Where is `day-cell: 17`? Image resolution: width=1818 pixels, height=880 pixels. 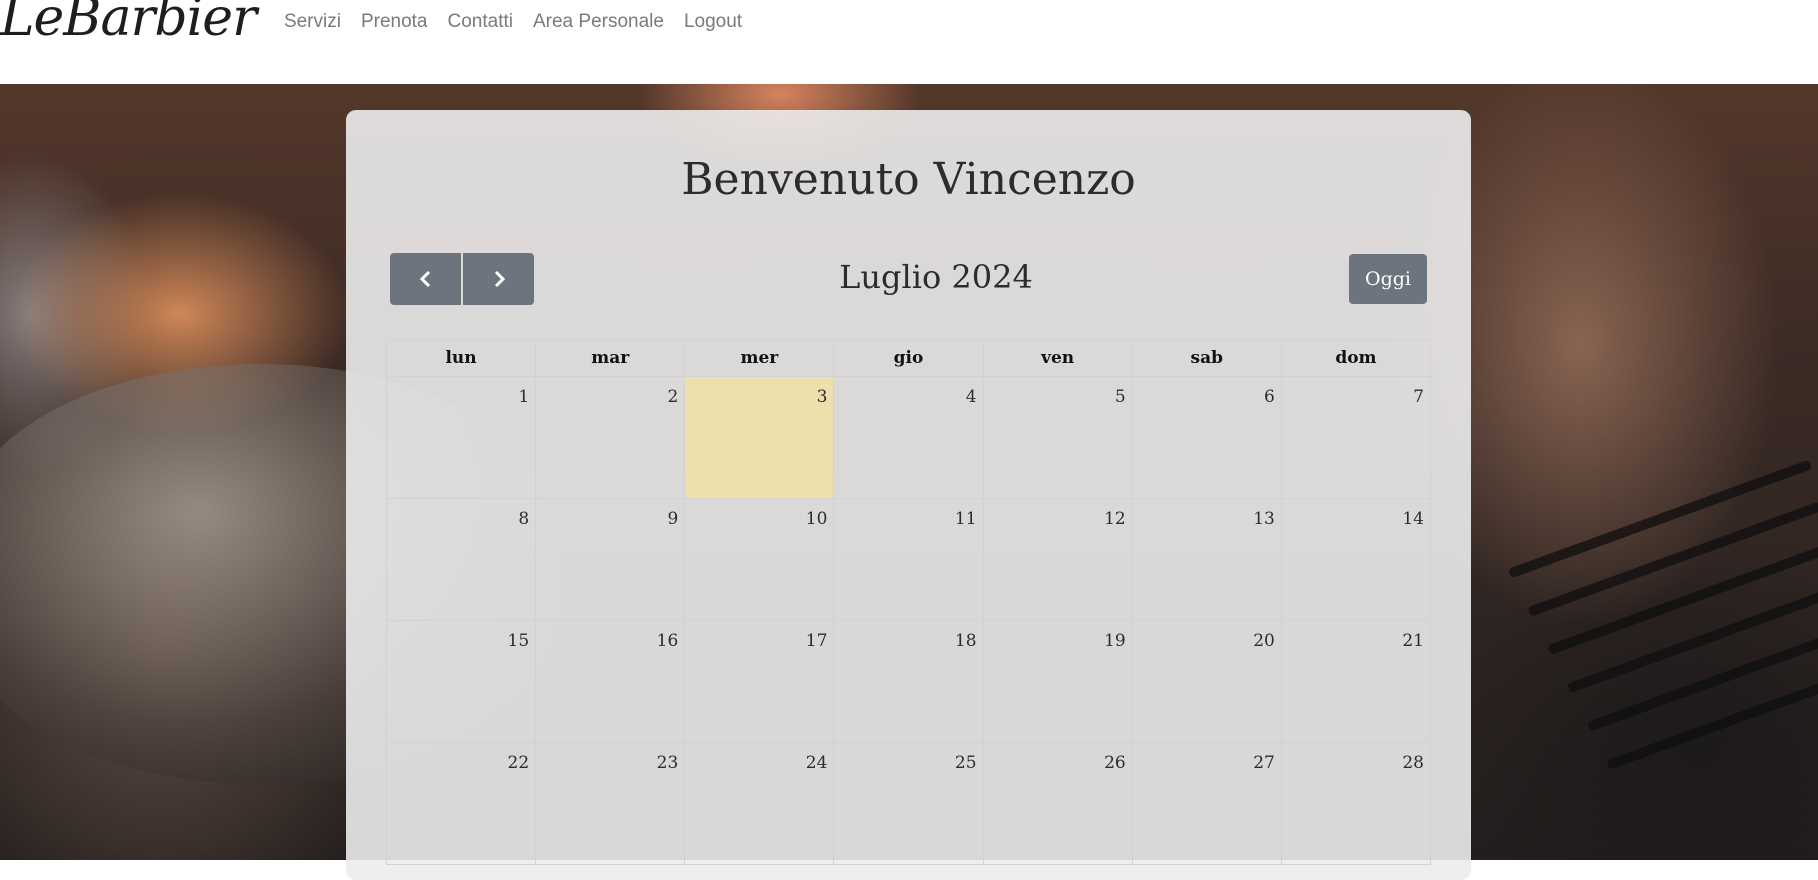 day-cell: 17 is located at coordinates (759, 681).